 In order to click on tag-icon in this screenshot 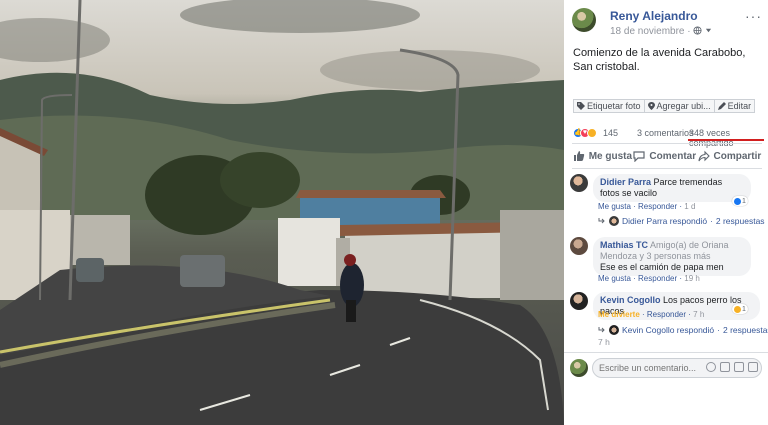, I will do `click(581, 106)`.